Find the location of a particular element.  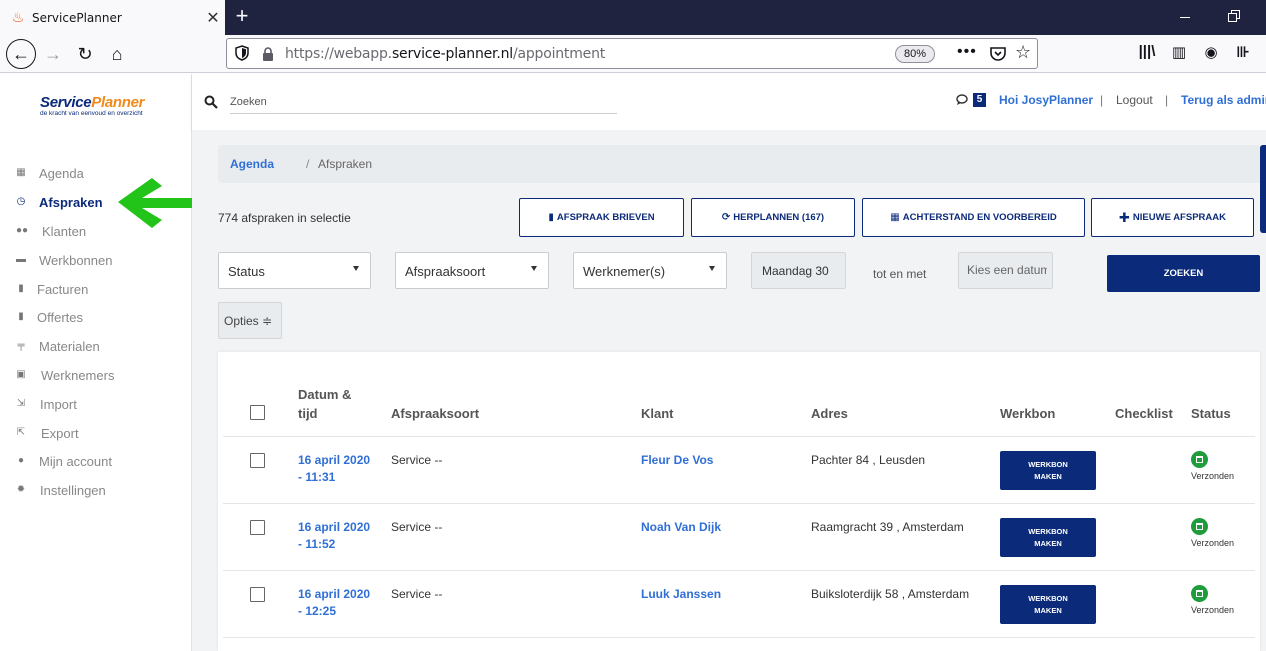

sidebar-item-materialen: ╤ Materialen is located at coordinates (96, 346).